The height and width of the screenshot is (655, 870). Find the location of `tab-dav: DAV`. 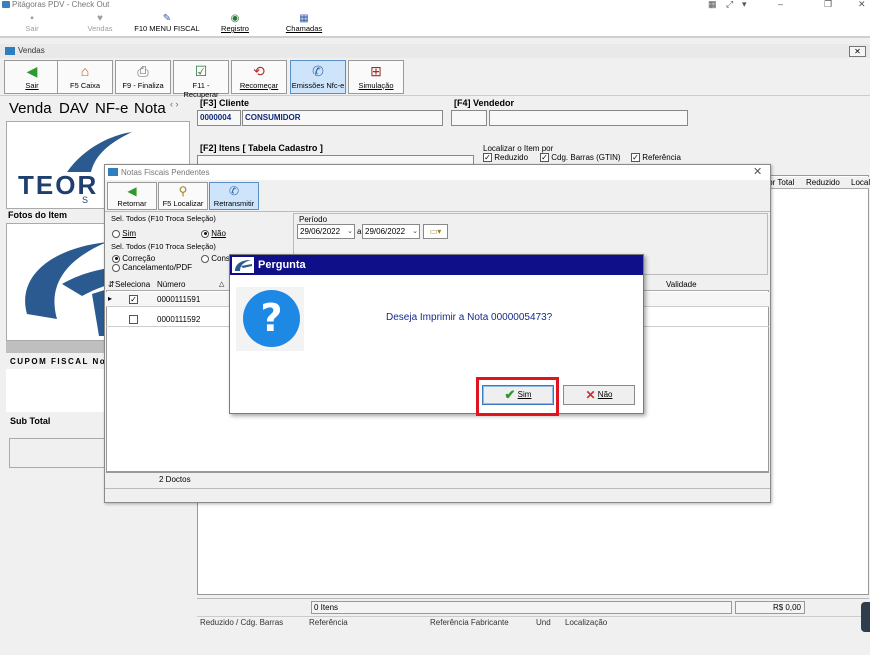

tab-dav: DAV is located at coordinates (74, 108).